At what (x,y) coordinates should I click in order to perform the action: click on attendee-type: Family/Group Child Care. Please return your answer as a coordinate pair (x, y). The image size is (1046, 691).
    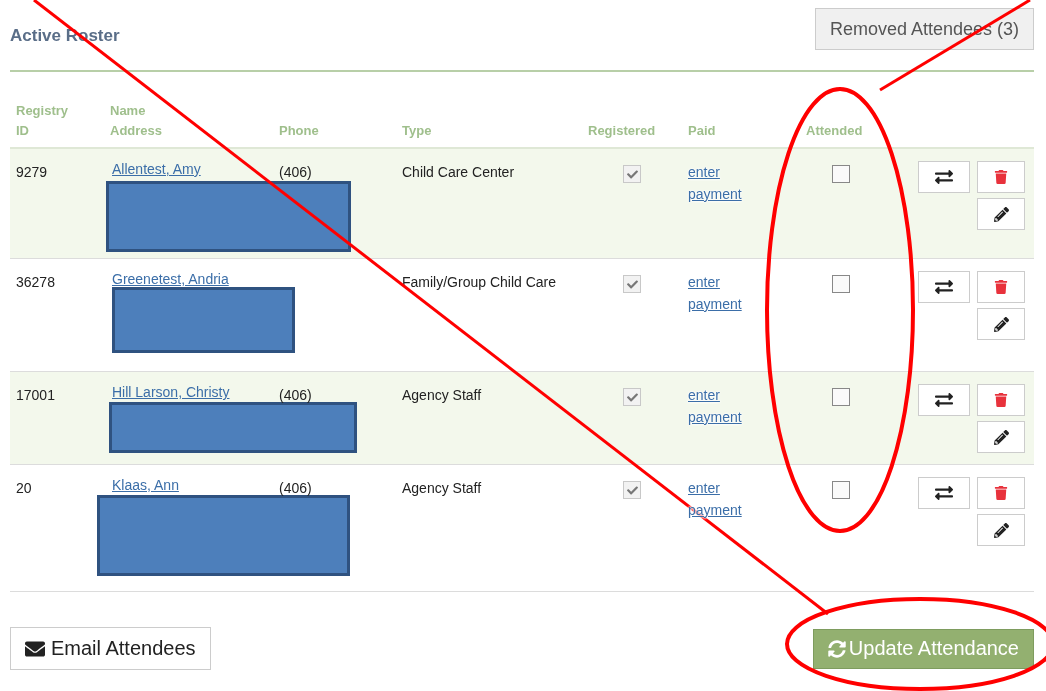
    Looking at the image, I should click on (480, 282).